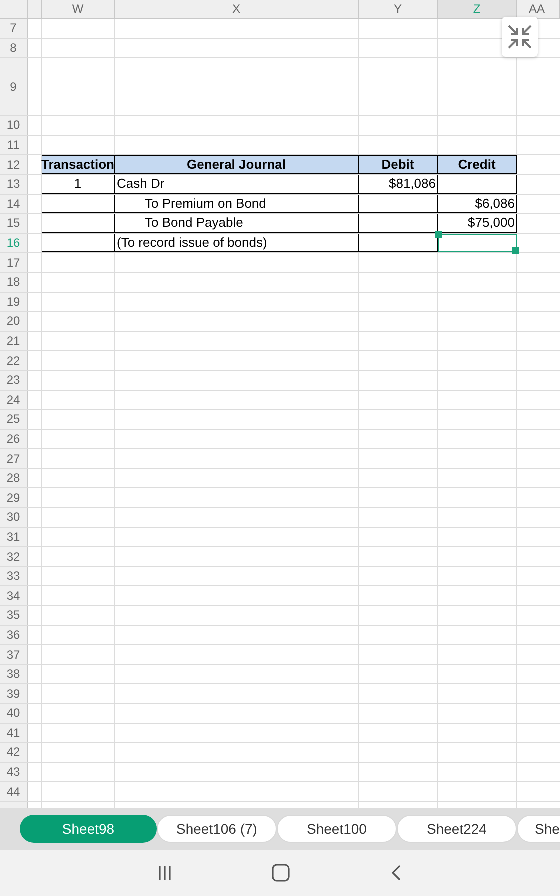 This screenshot has width=560, height=896. What do you see at coordinates (281, 873) in the screenshot?
I see `home-icon` at bounding box center [281, 873].